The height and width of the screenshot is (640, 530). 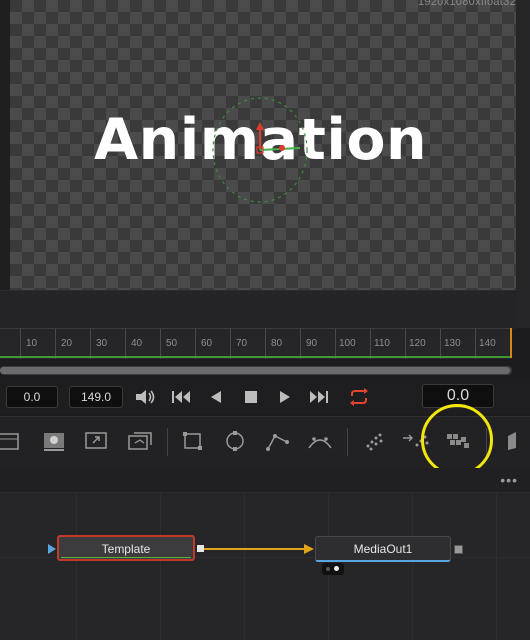 What do you see at coordinates (256, 357) in the screenshot?
I see `render-range-bar` at bounding box center [256, 357].